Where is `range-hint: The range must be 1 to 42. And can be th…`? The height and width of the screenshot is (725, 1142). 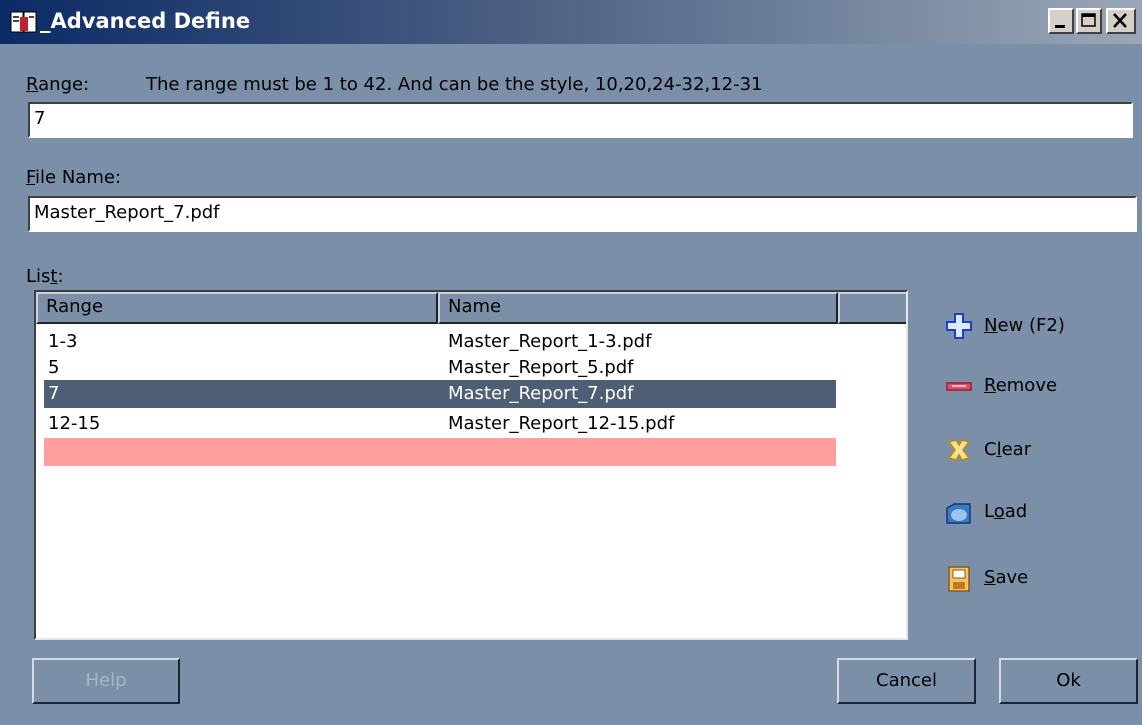 range-hint: The range must be 1 to 42. And can be th… is located at coordinates (454, 84).